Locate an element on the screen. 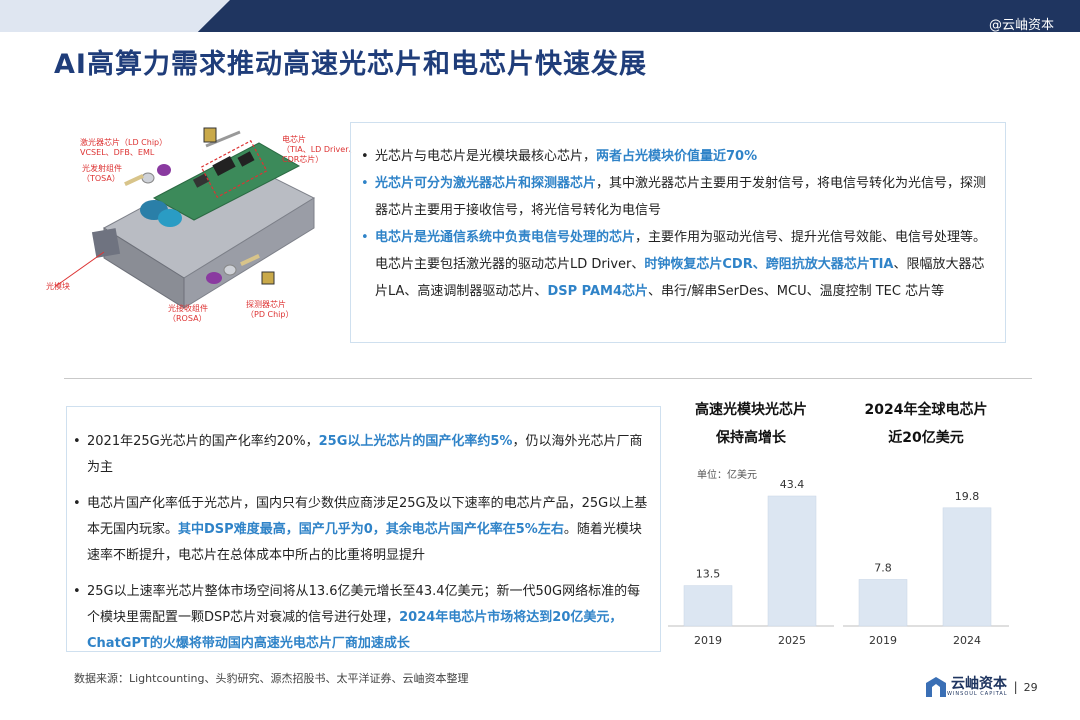  label-tosa: 光发射组件 （TOSA） is located at coordinates (102, 173).